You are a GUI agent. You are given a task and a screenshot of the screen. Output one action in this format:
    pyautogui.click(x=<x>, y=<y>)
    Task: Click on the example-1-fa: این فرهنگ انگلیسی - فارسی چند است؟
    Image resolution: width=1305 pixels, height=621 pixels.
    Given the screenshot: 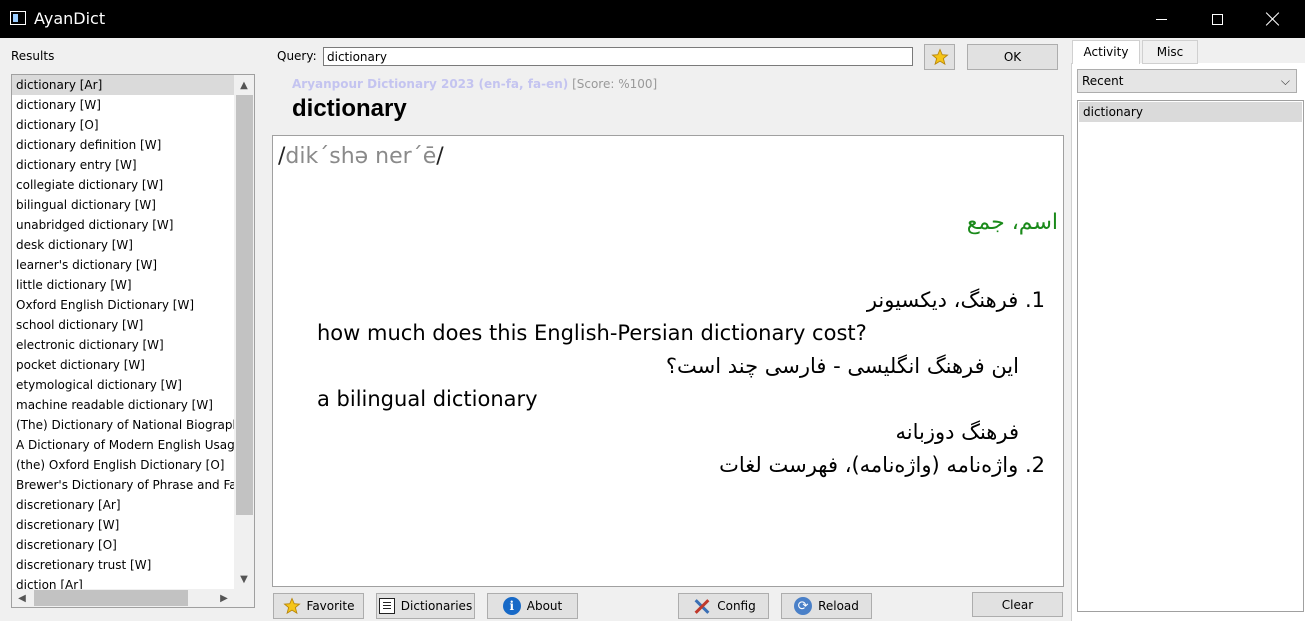 What is the action you would take?
    pyautogui.click(x=842, y=366)
    